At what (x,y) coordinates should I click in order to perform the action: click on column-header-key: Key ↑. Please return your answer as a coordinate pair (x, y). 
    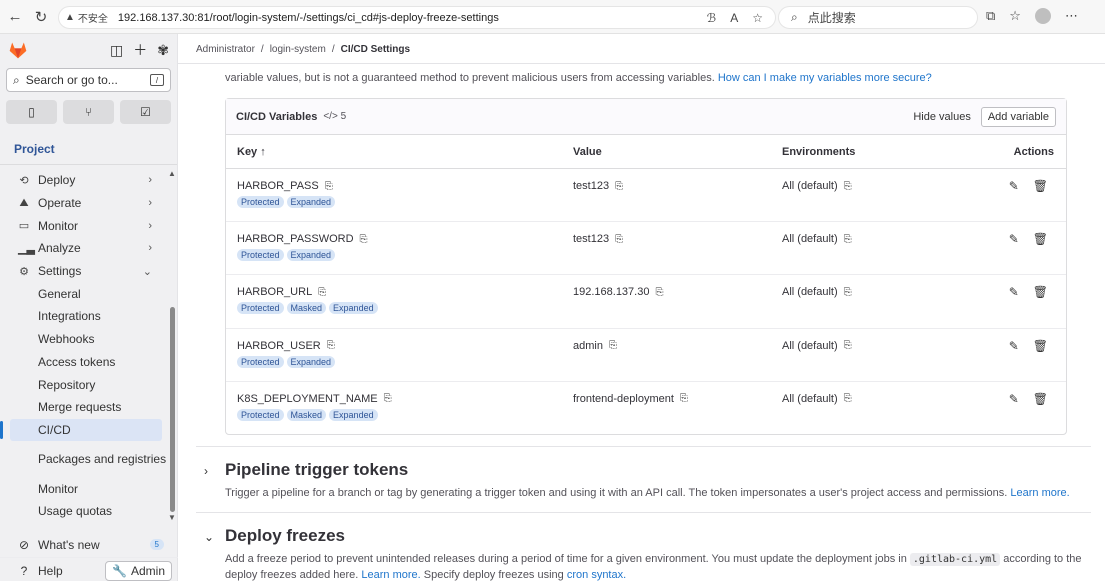
    Looking at the image, I should click on (251, 152).